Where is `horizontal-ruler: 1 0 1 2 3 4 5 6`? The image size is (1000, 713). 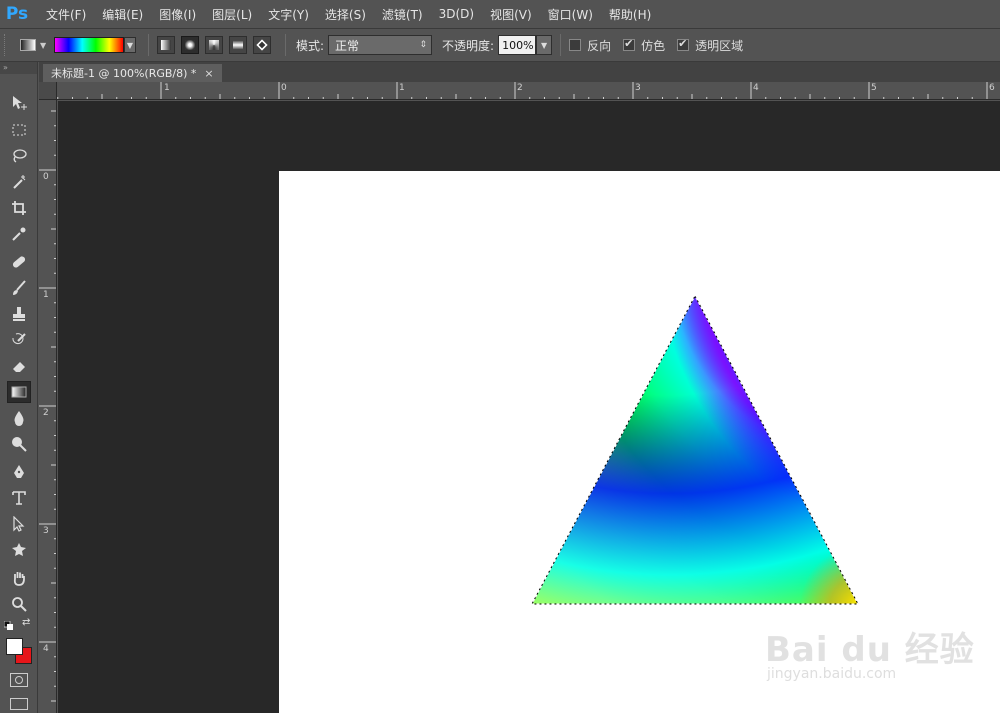 horizontal-ruler: 1 0 1 2 3 4 5 6 is located at coordinates (528, 91).